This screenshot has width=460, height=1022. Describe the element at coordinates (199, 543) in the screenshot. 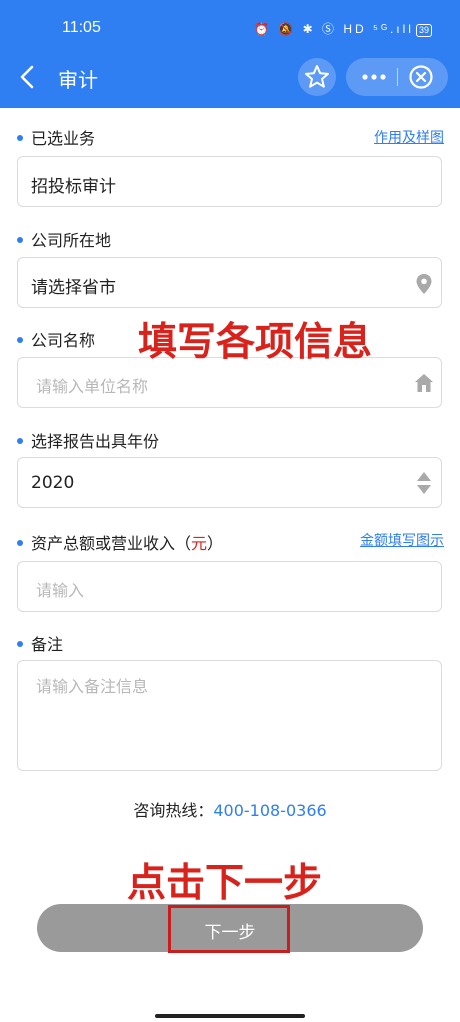

I see `assets-unit: 元` at that location.